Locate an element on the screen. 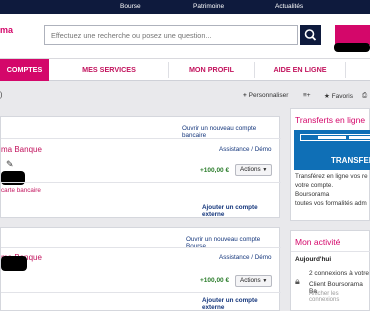 Image resolution: width=370 pixels, height=311 pixels. topbar-link-patrimoine: Patrimoine is located at coordinates (208, 6).